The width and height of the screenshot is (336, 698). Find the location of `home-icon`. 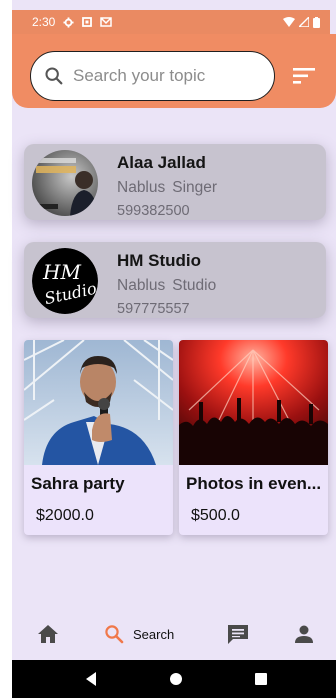

home-icon is located at coordinates (48, 634).